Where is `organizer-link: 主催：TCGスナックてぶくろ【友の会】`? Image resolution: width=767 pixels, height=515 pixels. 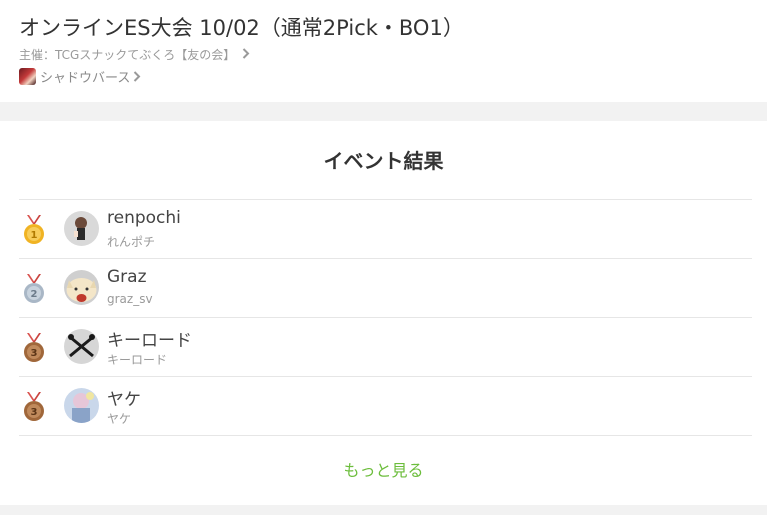
organizer-link: 主催：TCGスナックてぶくろ【友の会】 is located at coordinates (134, 54).